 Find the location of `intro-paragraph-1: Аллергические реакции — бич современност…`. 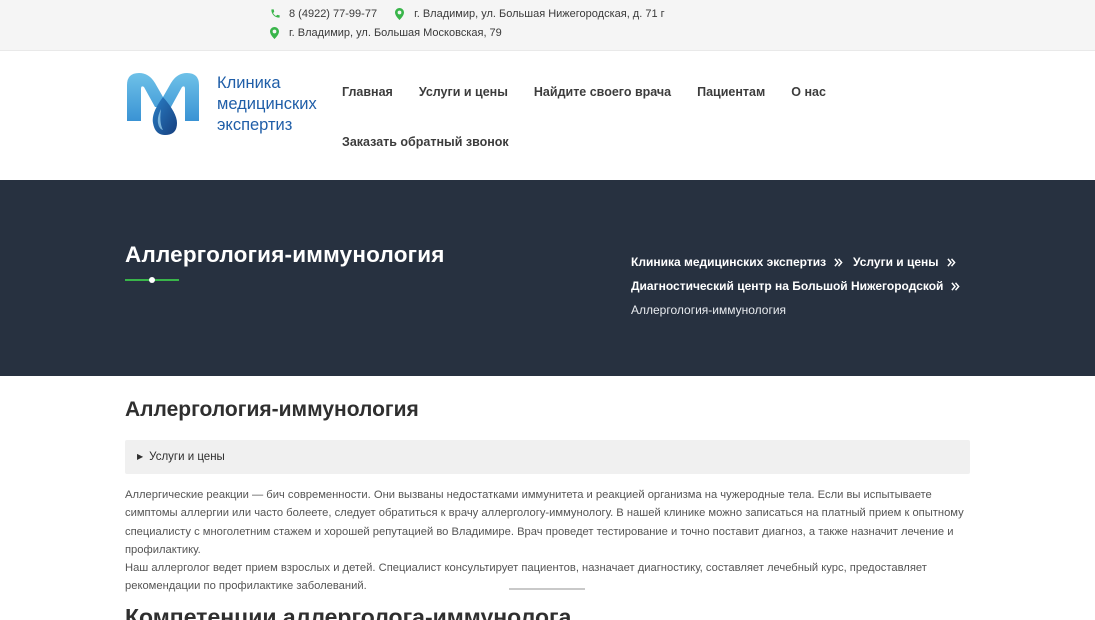

intro-paragraph-1: Аллергические реакции — бич современност… is located at coordinates (544, 522).